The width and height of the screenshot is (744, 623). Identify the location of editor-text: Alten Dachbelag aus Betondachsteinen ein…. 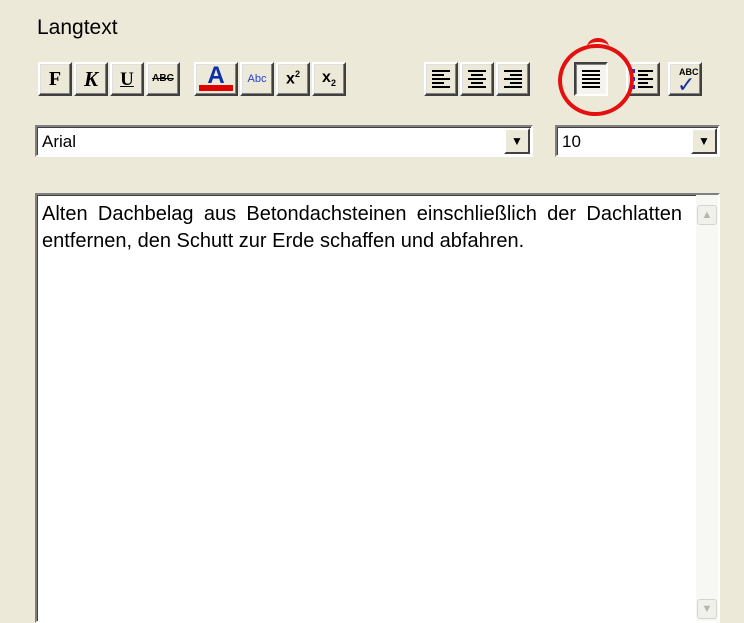
(362, 228).